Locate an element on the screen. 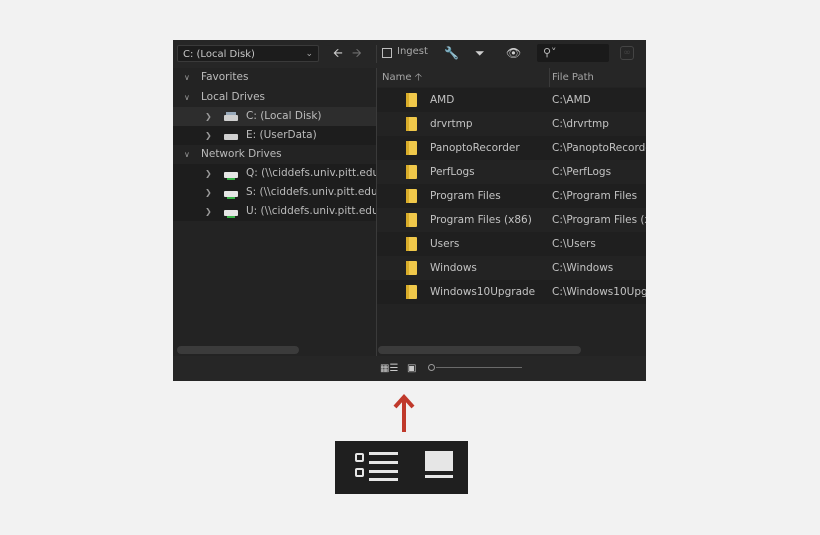 The image size is (820, 535). list-view-icon: ▦☰ is located at coordinates (389, 368).